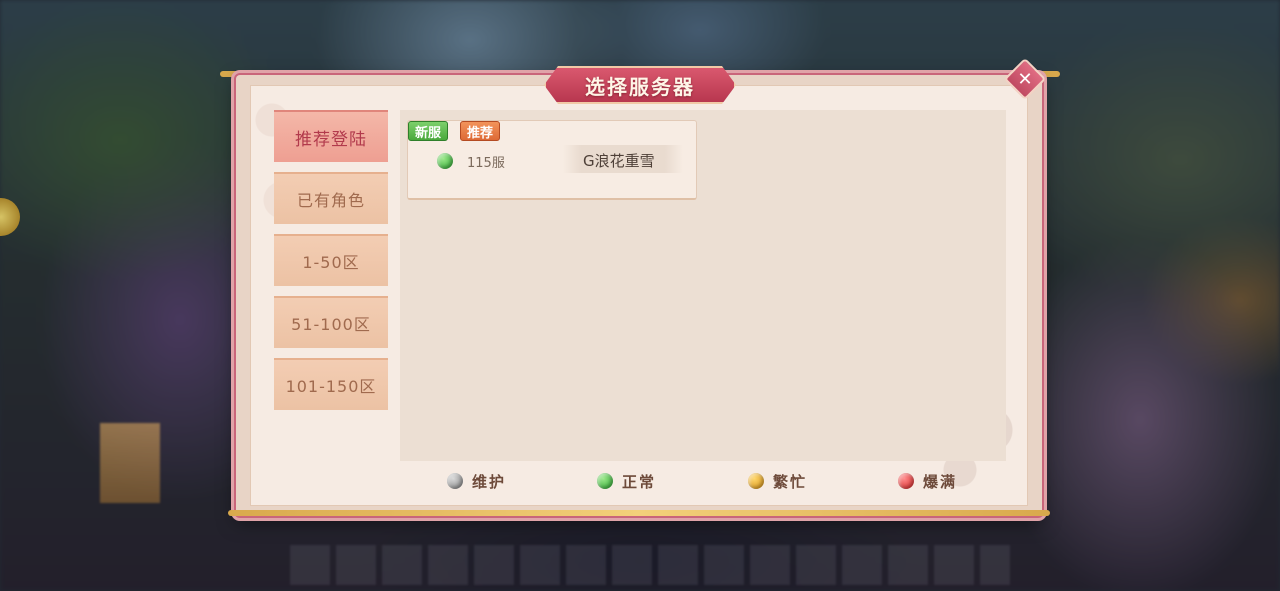 This screenshot has width=1280, height=591. I want to click on recommended-tag: 推荐, so click(480, 131).